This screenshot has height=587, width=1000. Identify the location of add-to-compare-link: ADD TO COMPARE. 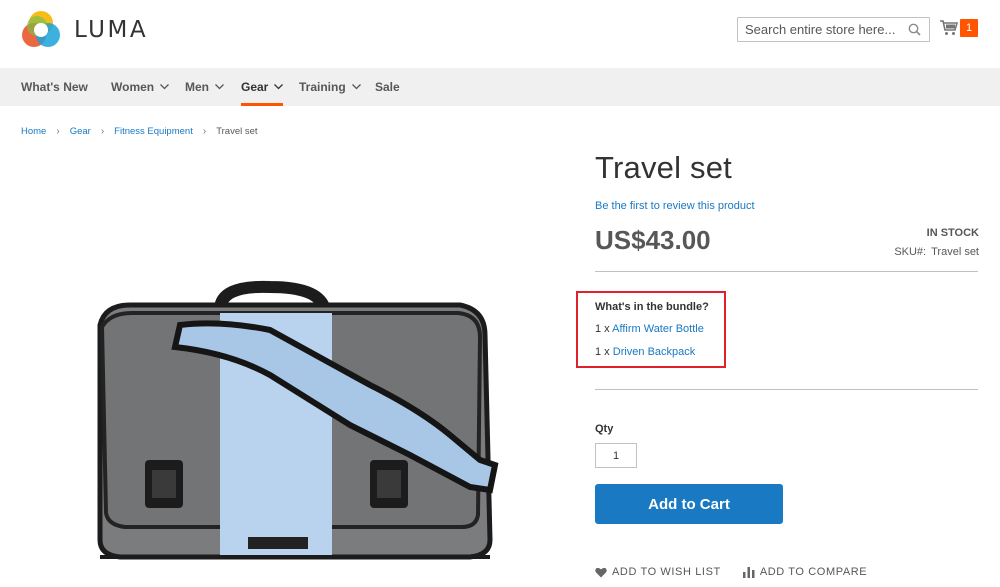
(805, 572).